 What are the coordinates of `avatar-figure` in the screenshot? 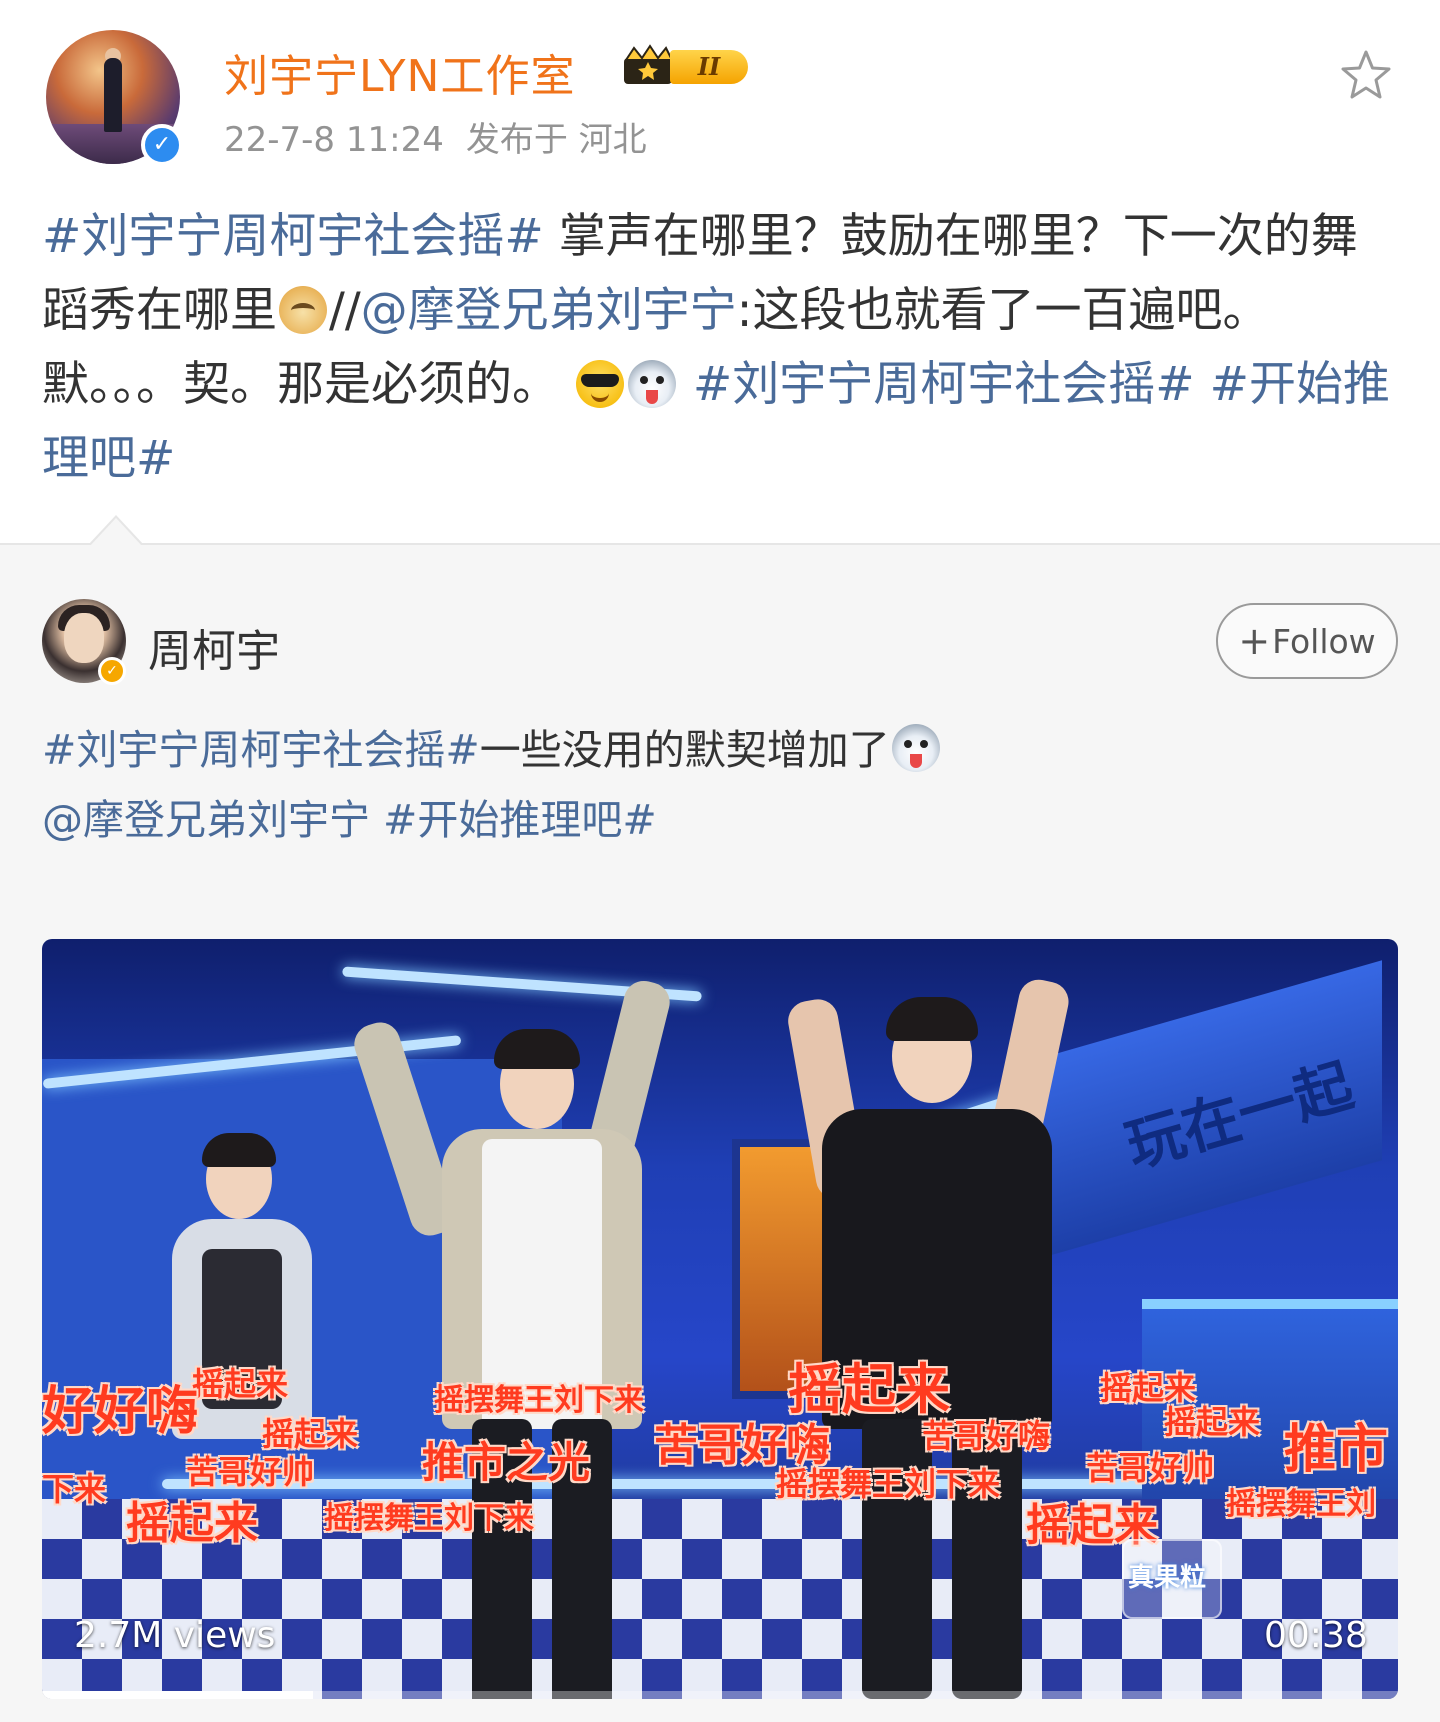 It's located at (113, 95).